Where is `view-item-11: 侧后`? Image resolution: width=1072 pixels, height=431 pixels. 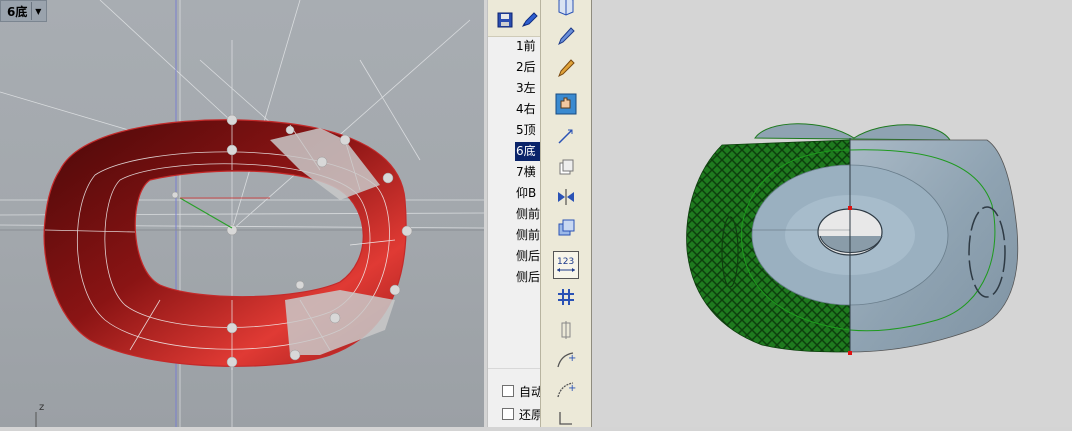 view-item-11: 侧后 is located at coordinates (528, 256).